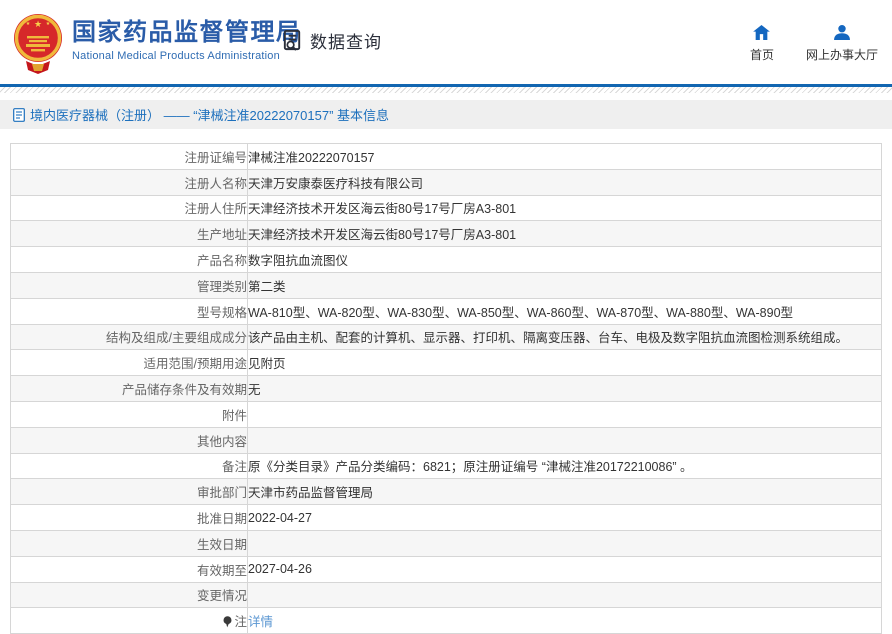  Describe the element at coordinates (129, 620) in the screenshot. I see `field-label: 注` at that location.